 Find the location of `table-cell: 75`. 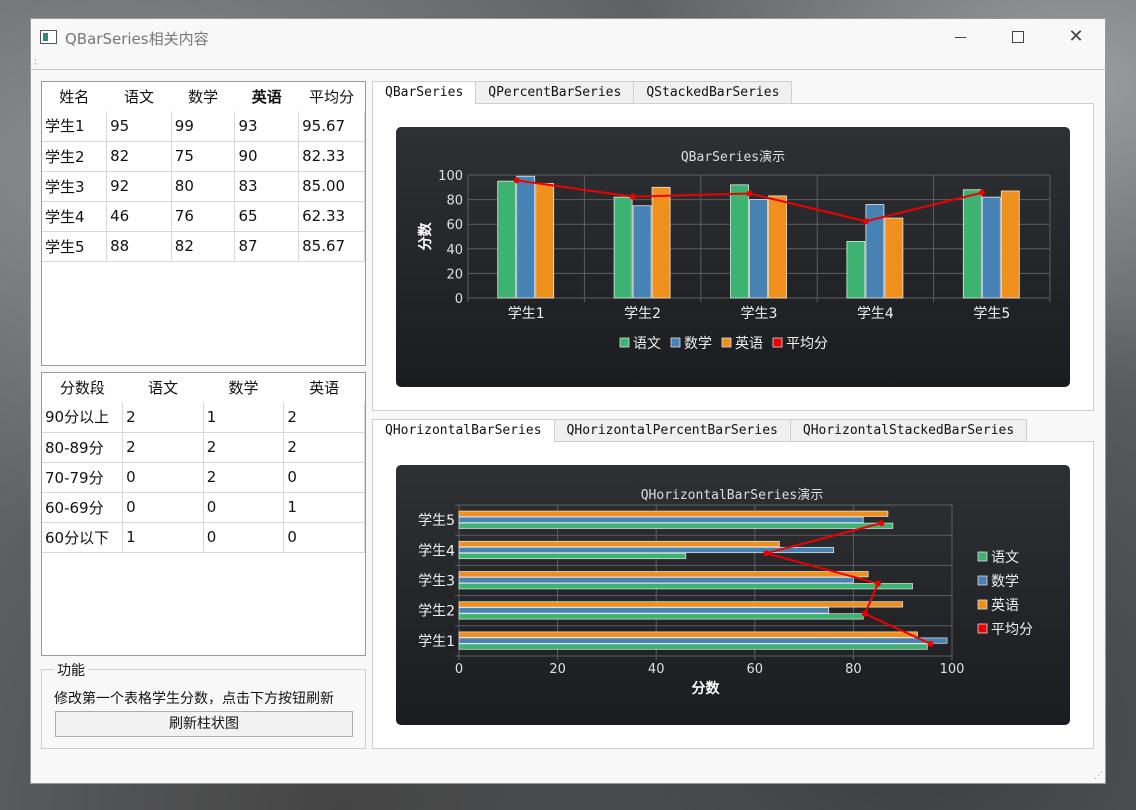

table-cell: 75 is located at coordinates (203, 156).